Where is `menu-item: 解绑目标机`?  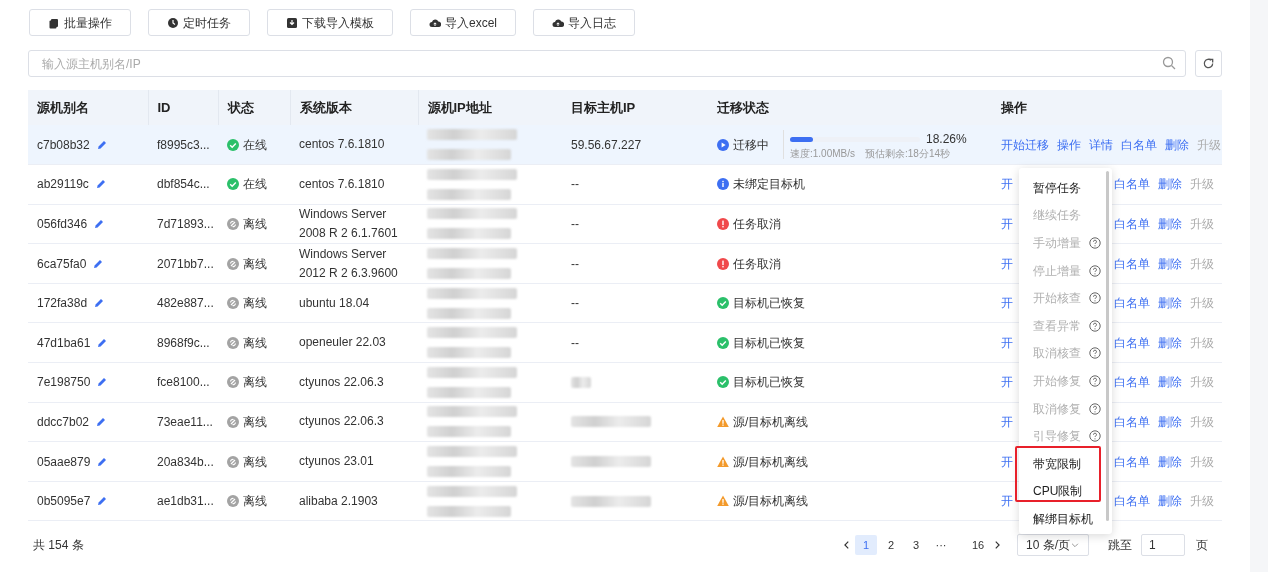 menu-item: 解绑目标机 is located at coordinates (1063, 518).